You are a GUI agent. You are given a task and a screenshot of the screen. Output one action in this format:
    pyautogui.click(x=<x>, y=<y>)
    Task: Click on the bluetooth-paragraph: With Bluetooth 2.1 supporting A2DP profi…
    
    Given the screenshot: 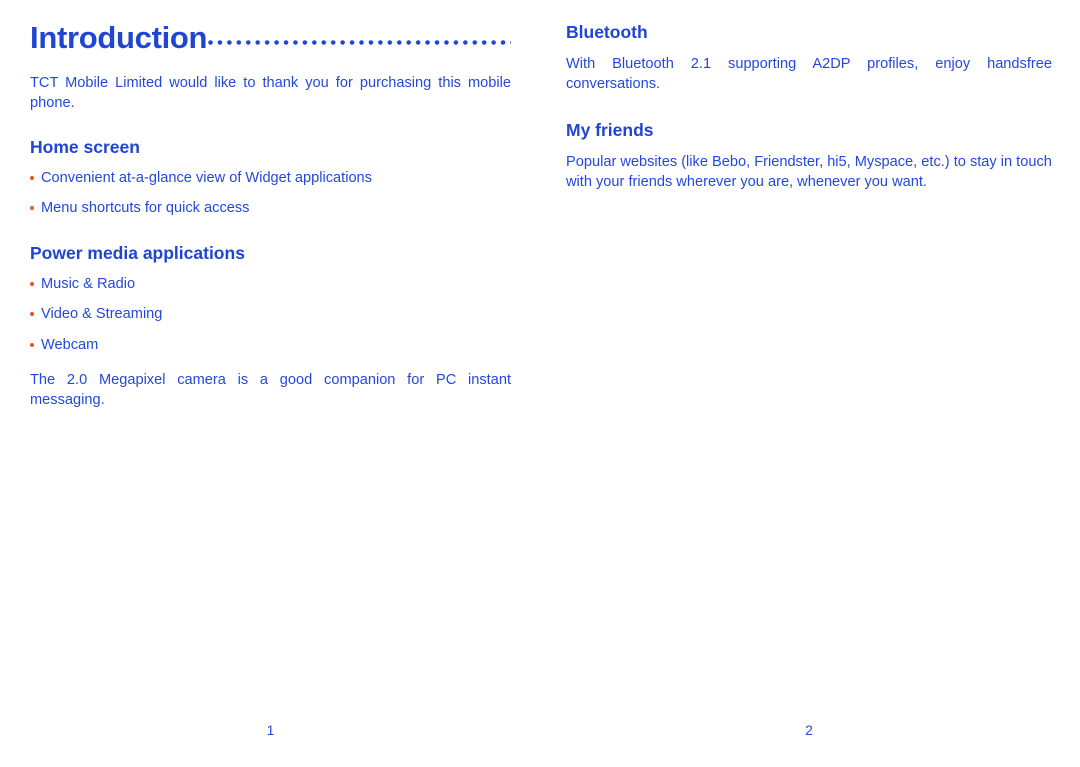 What is the action you would take?
    pyautogui.click(x=809, y=74)
    